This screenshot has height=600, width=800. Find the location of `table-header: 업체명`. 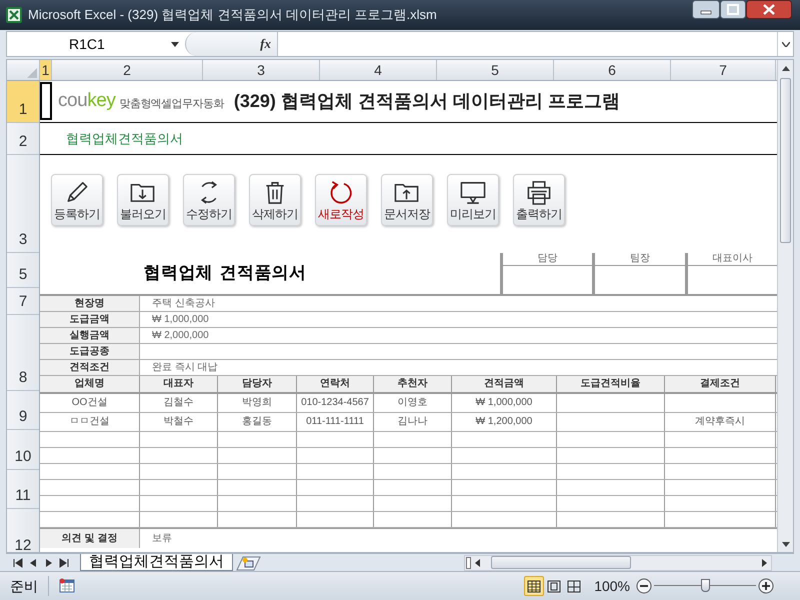

table-header: 업체명 is located at coordinates (90, 384).